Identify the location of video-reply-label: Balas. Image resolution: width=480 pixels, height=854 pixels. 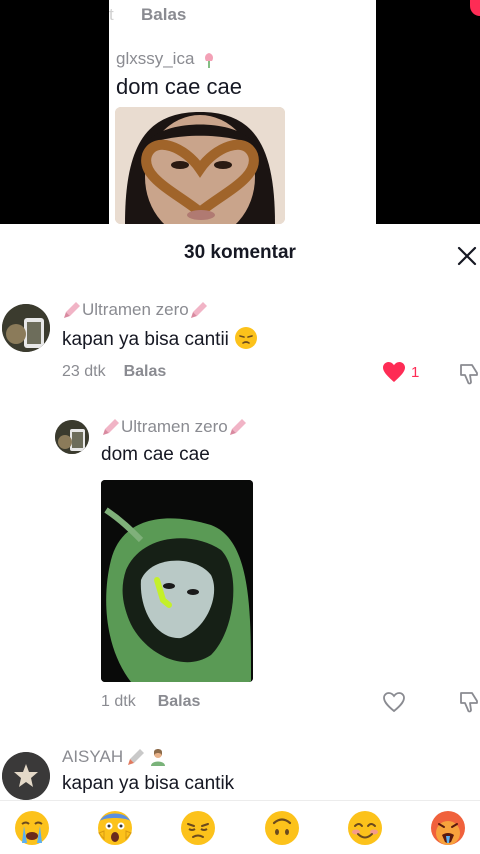
(164, 14).